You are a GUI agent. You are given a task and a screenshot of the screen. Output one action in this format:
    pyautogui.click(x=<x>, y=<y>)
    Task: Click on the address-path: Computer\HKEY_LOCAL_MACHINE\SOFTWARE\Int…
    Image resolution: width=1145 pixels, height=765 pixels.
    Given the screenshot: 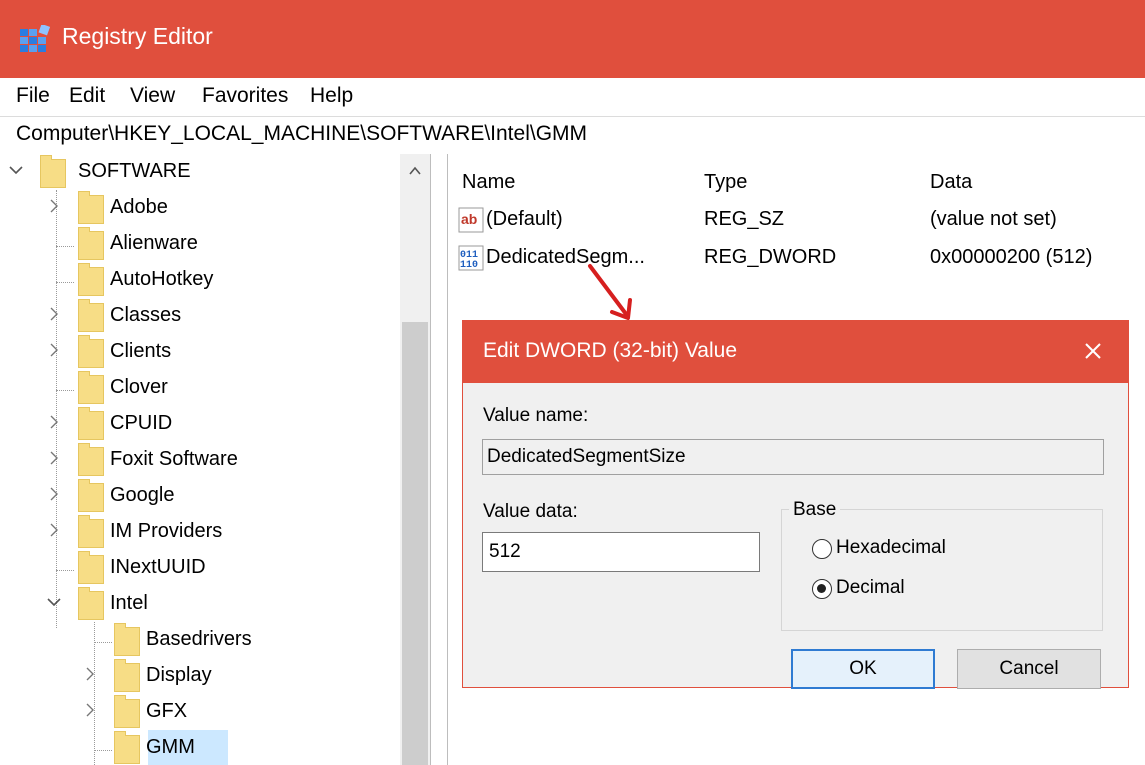 What is the action you would take?
    pyautogui.click(x=301, y=134)
    